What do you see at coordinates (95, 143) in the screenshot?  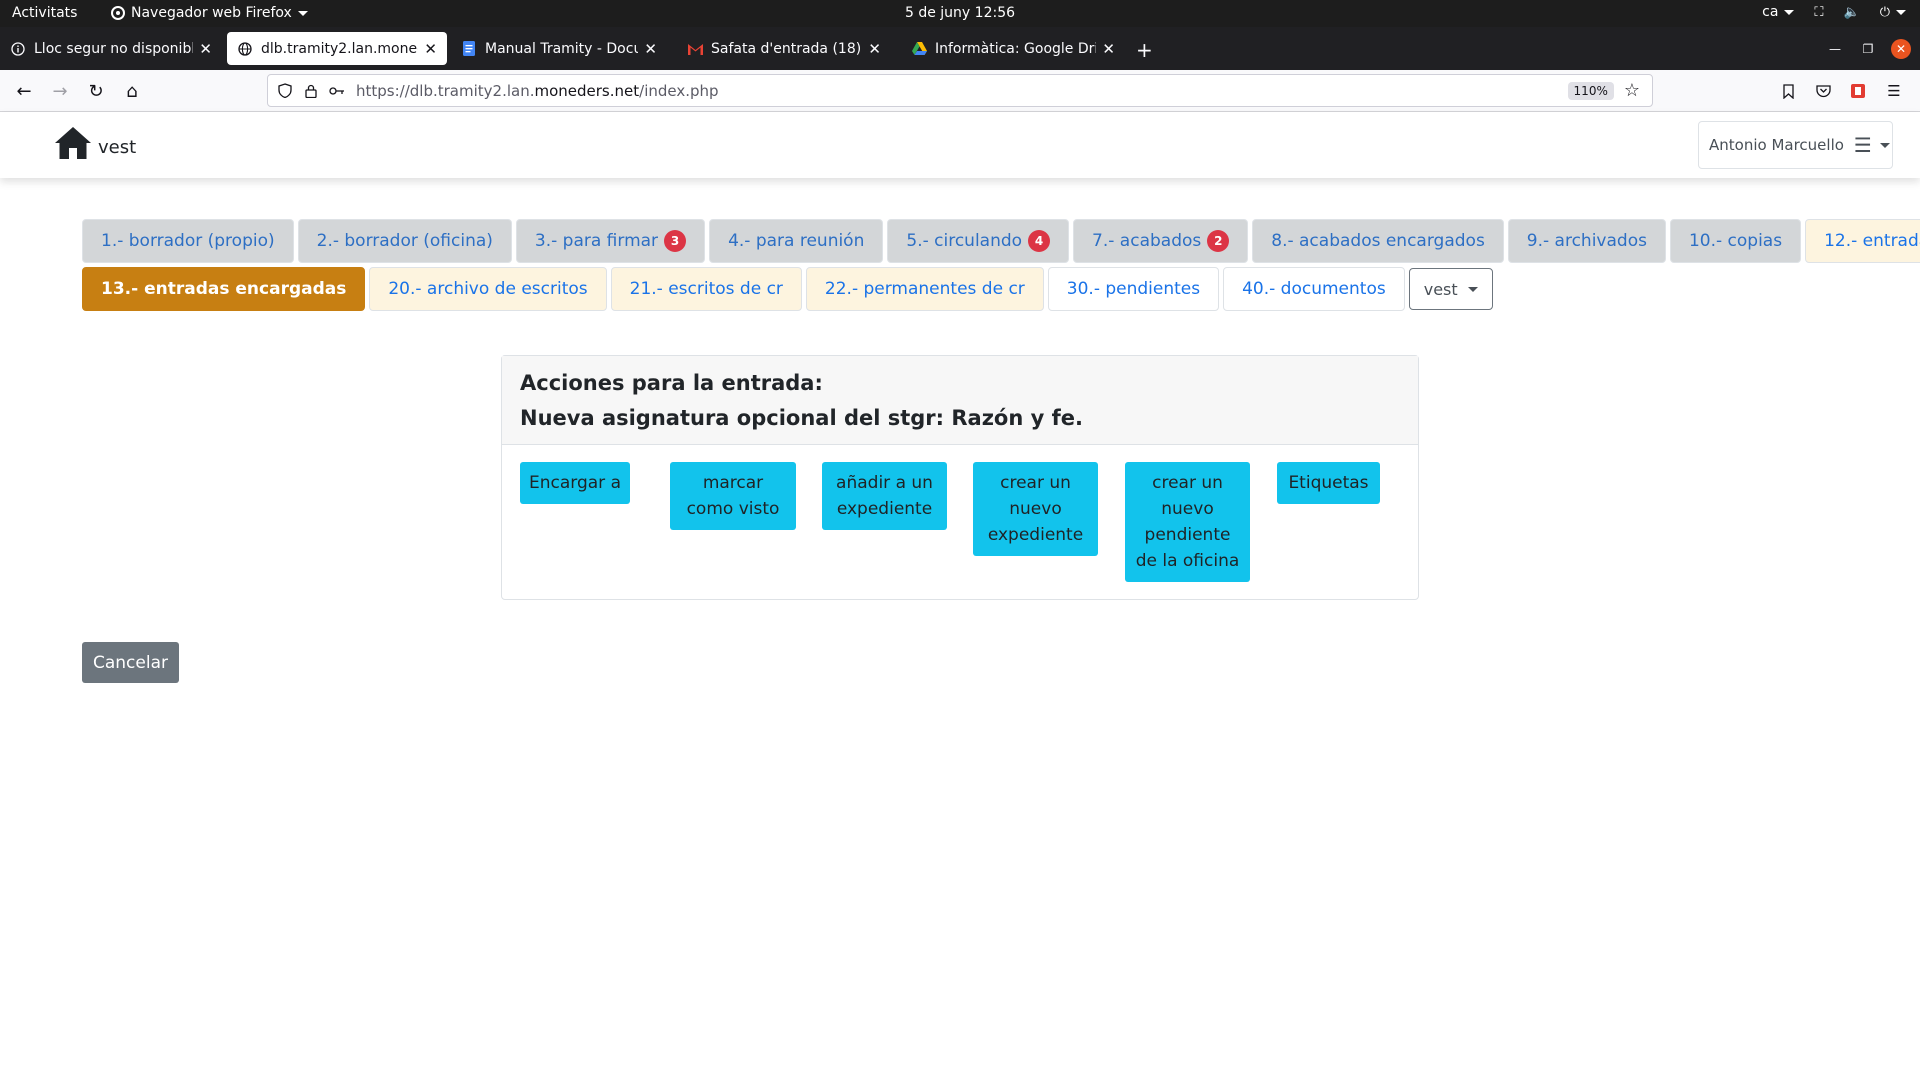 I see `brand-link: vest` at bounding box center [95, 143].